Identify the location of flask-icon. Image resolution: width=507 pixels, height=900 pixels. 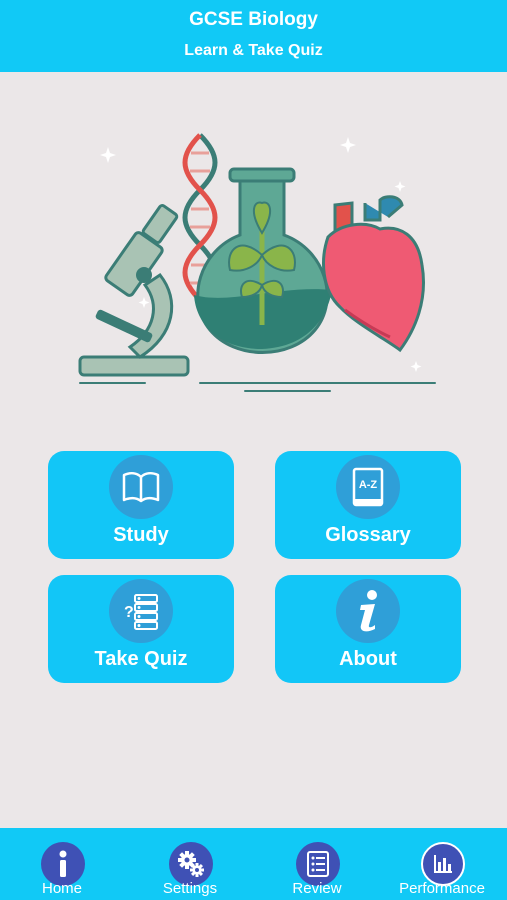
(263, 260).